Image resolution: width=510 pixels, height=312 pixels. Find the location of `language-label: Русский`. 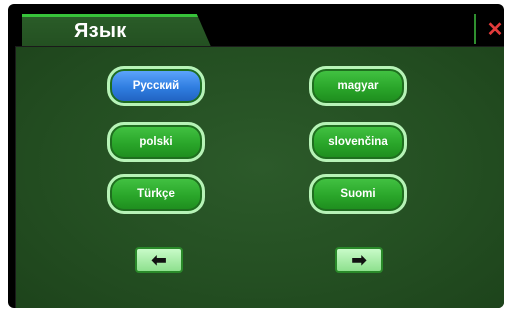

language-label: Русский is located at coordinates (156, 86).